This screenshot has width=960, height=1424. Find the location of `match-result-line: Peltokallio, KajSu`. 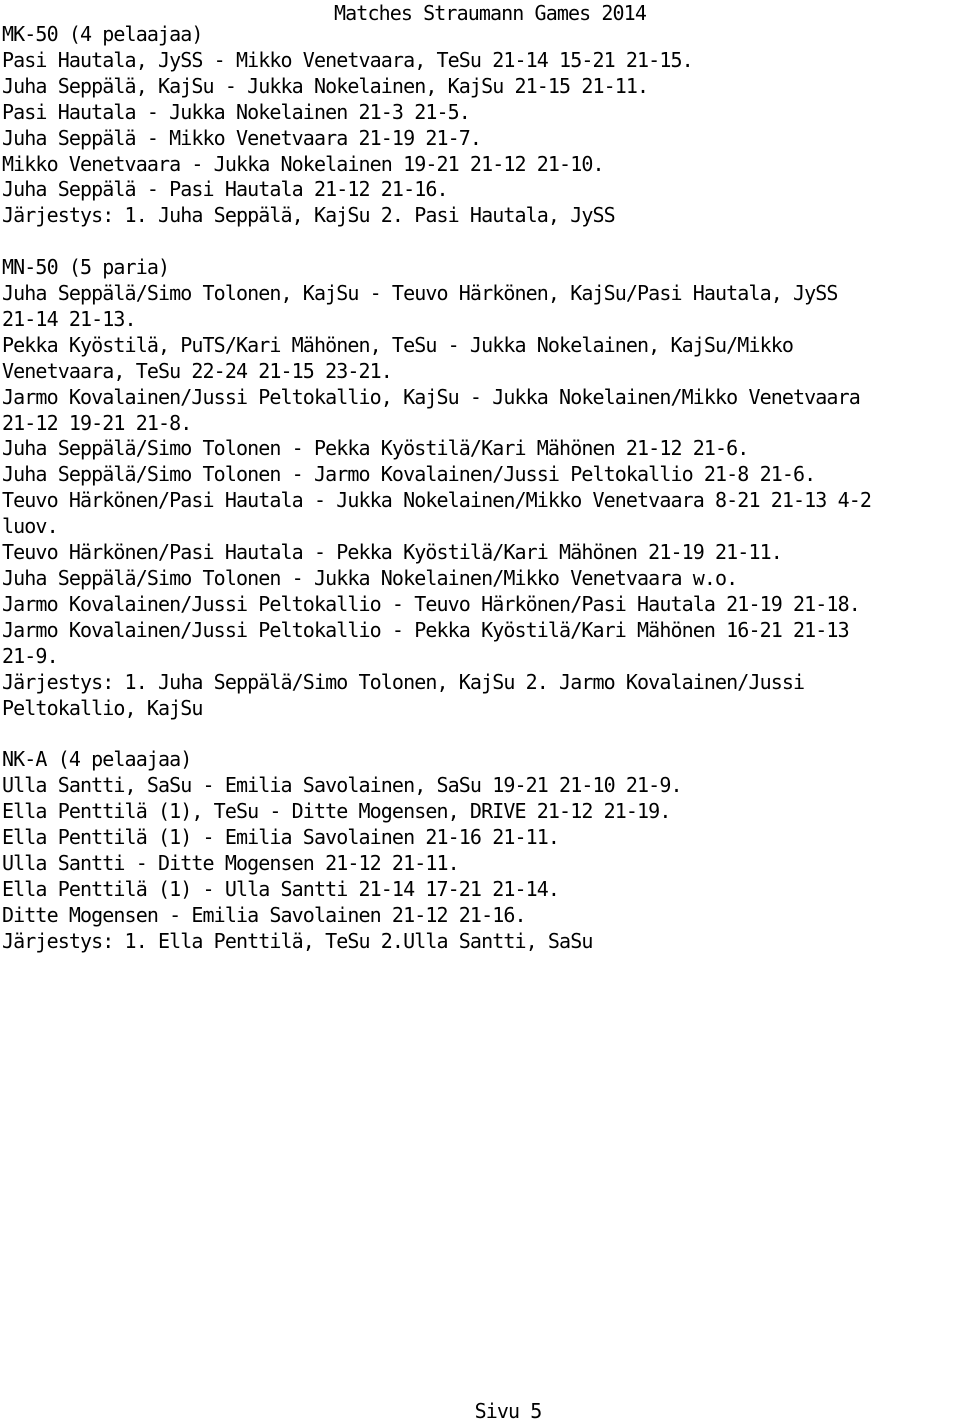

match-result-line: Peltokallio, KajSu is located at coordinates (102, 707).